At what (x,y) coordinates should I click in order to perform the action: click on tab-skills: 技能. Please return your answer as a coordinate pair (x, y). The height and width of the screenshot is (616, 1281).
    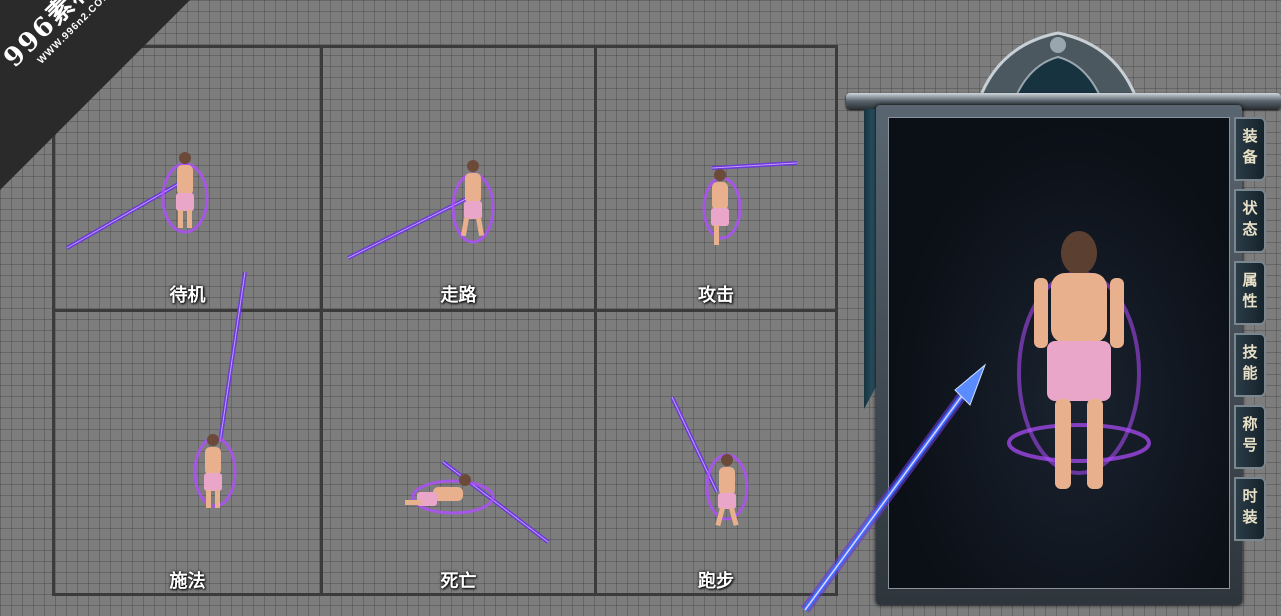
    Looking at the image, I should click on (1250, 365).